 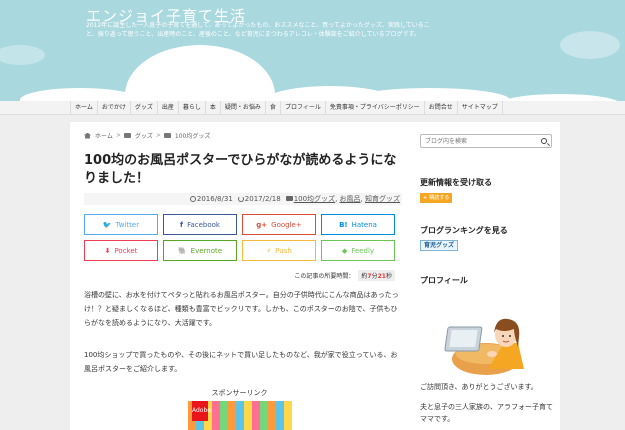 I want to click on refresh-icon, so click(x=240, y=199).